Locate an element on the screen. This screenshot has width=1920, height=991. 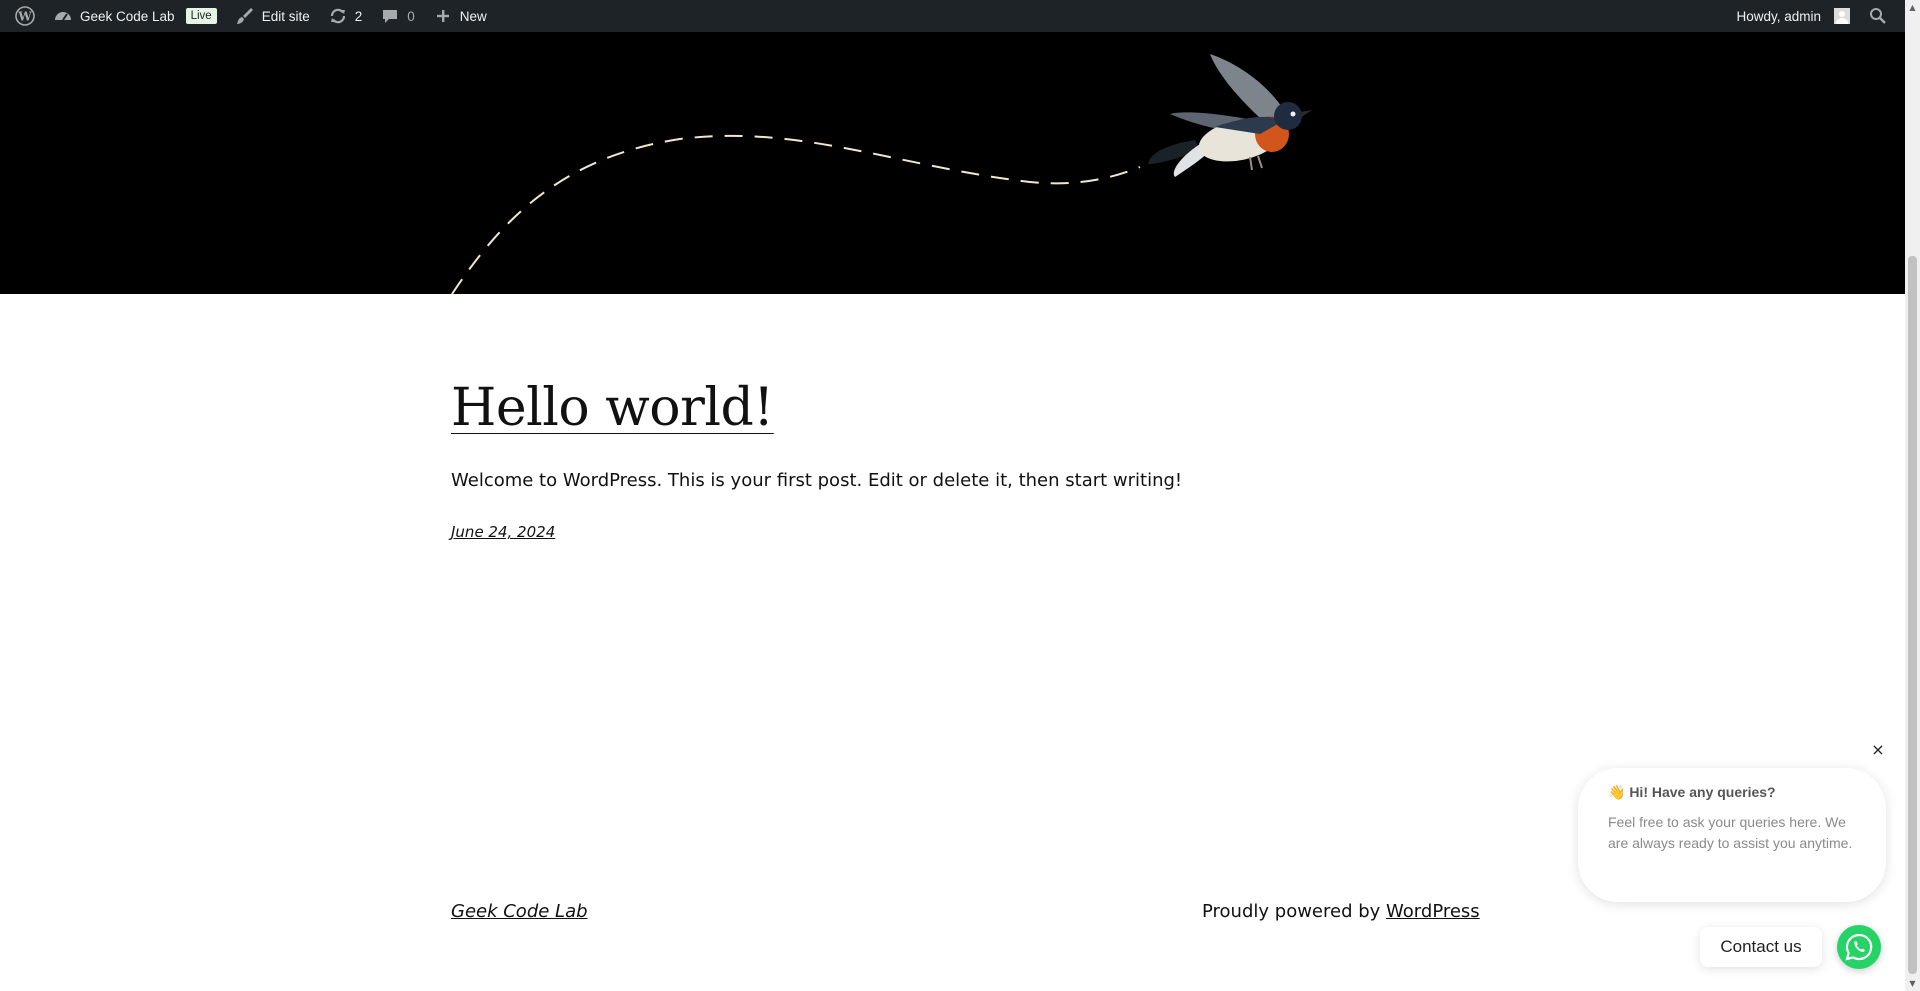
comment-icon is located at coordinates (390, 16).